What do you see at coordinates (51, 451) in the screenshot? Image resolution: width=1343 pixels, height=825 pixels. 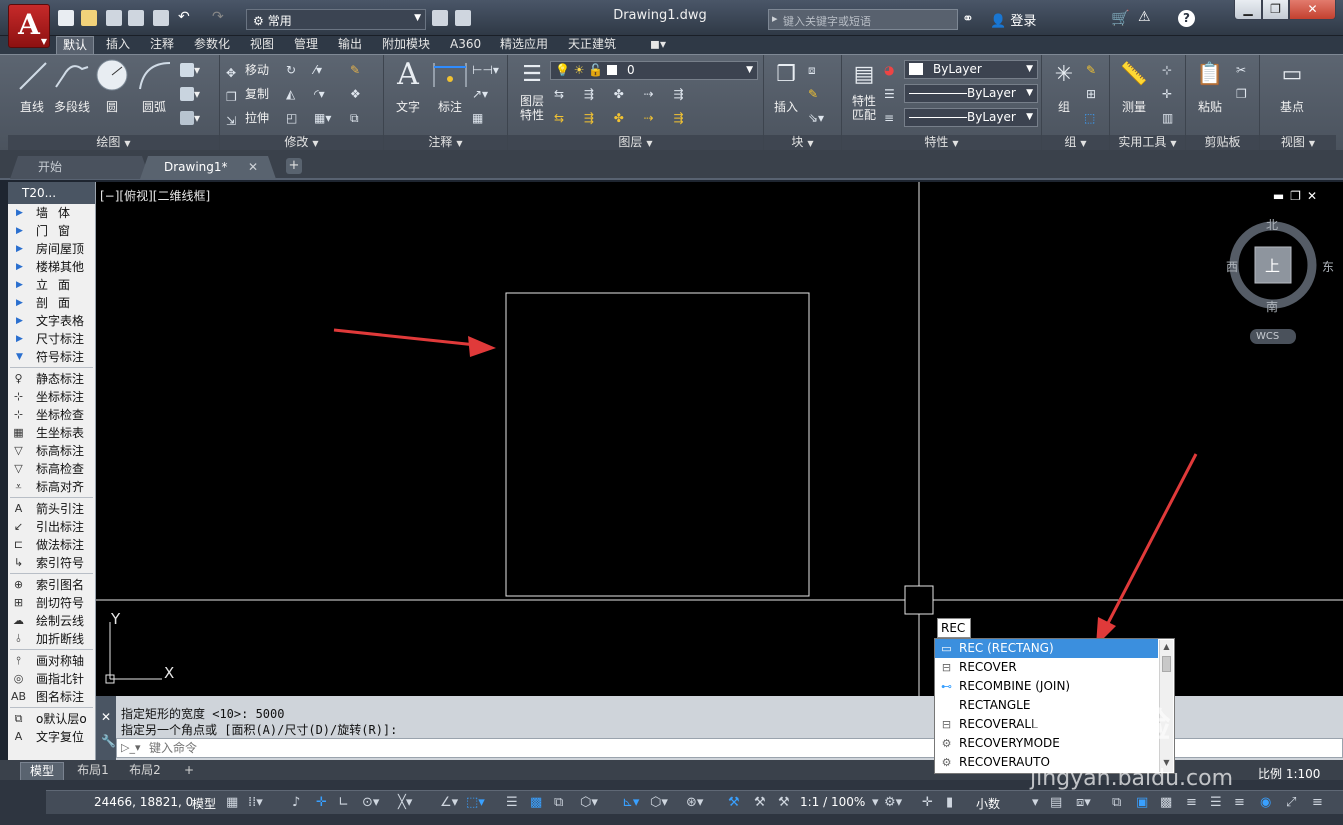 I see `palette-tool: ▽ 标高标注` at bounding box center [51, 451].